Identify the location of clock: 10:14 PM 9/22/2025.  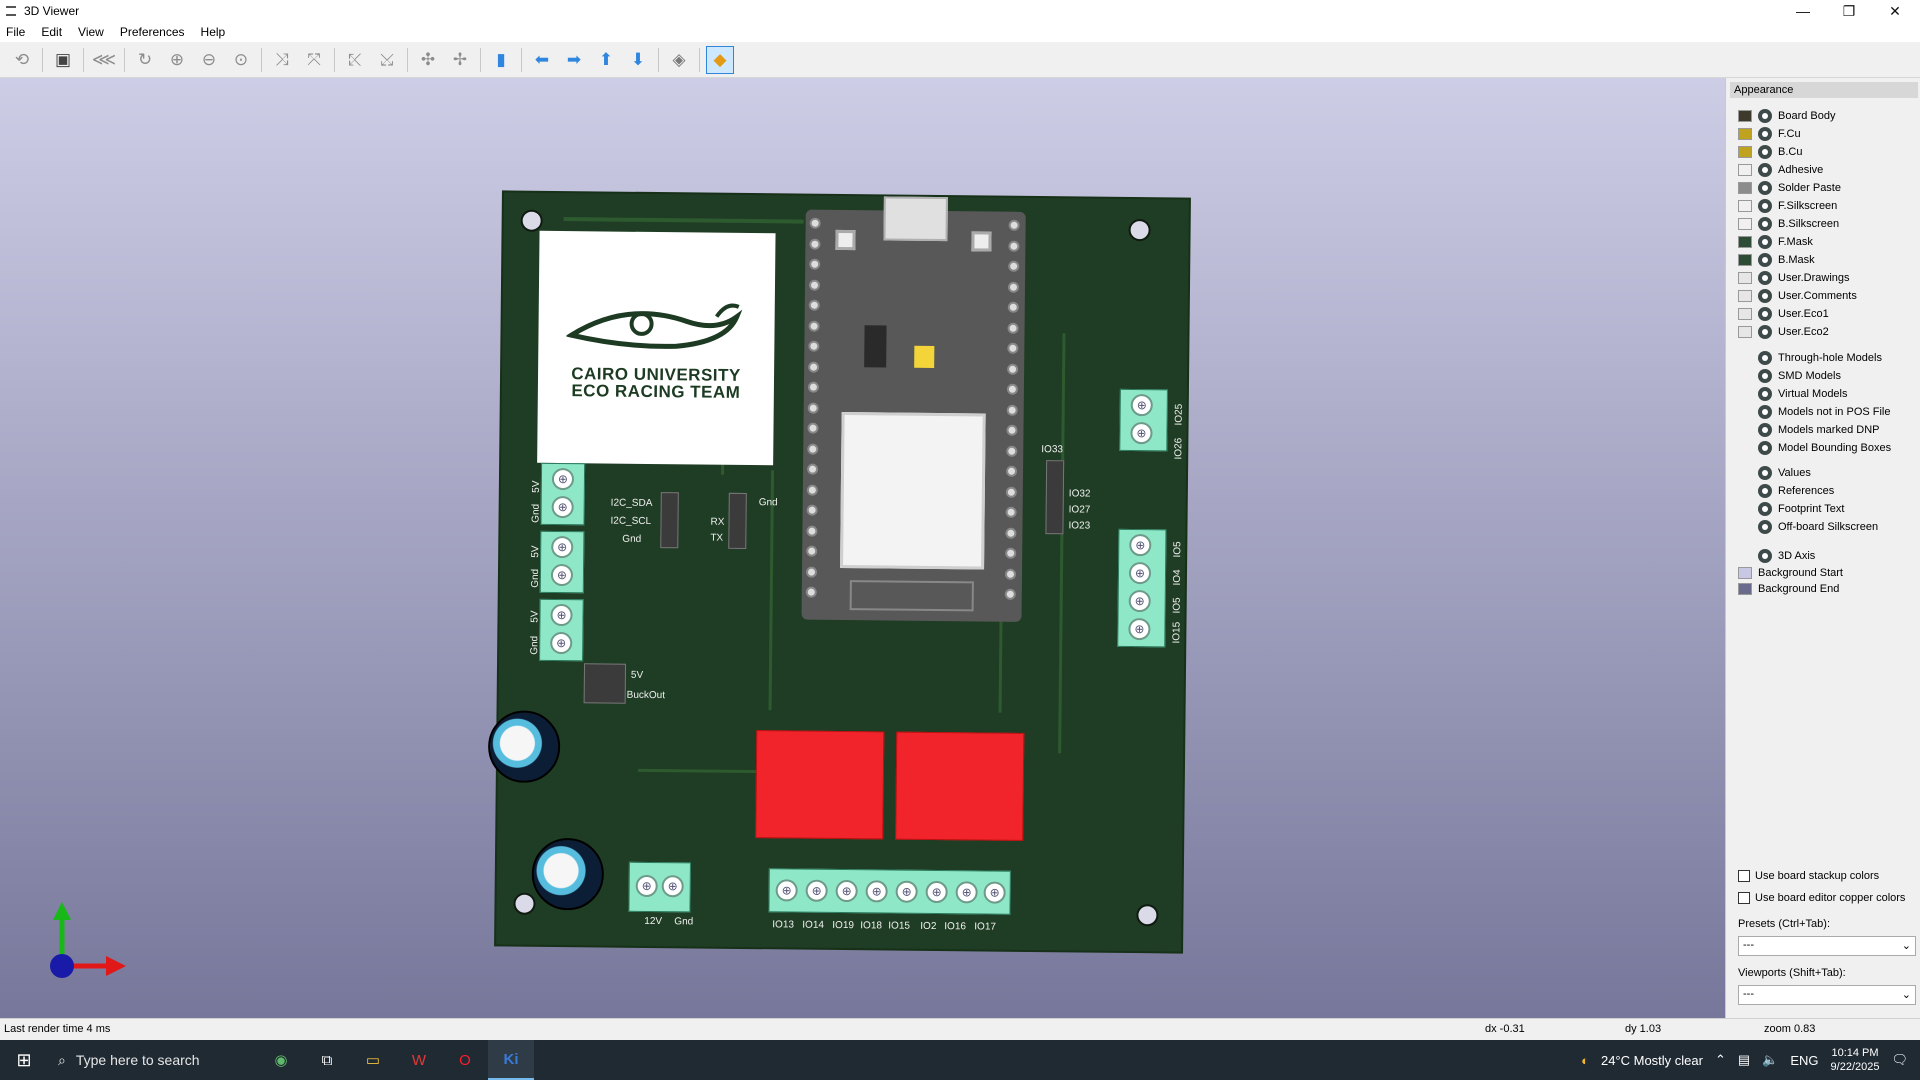
(1855, 1060).